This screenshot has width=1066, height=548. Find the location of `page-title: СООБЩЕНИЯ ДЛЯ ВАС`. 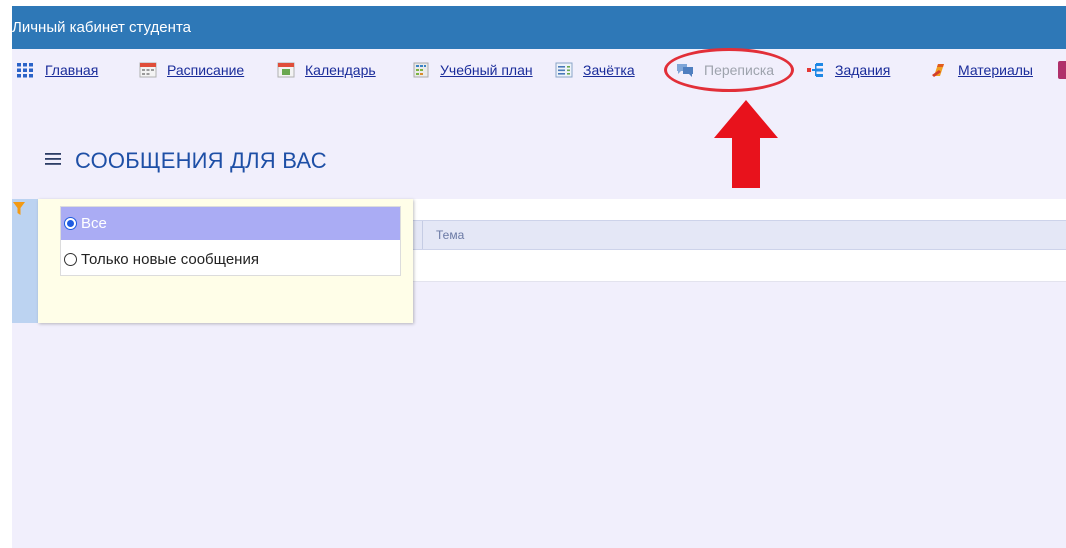

page-title: СООБЩЕНИЯ ДЛЯ ВАС is located at coordinates (201, 160).